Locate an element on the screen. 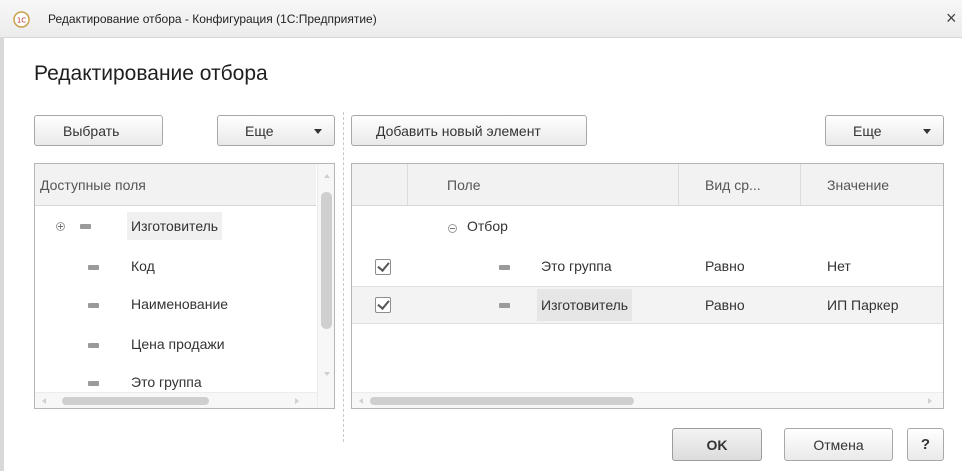 This screenshot has height=471, width=962. more-right-label: Еще is located at coordinates (867, 130).